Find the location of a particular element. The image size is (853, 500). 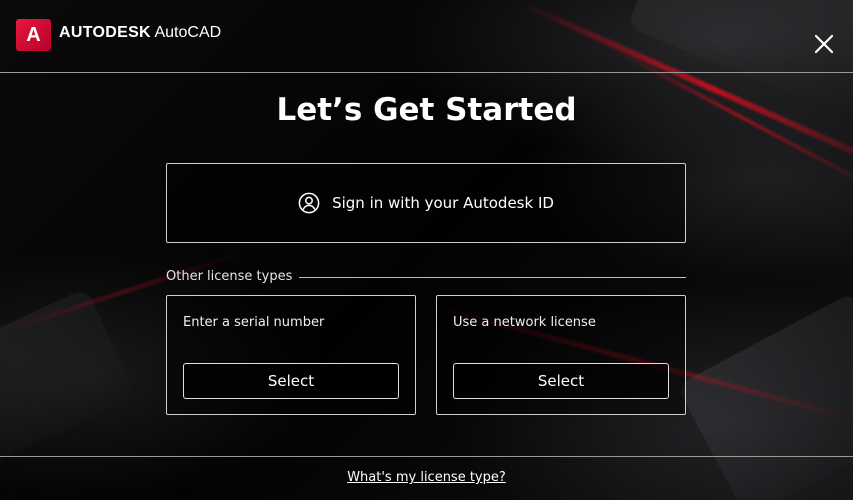

logo-letter: A is located at coordinates (33, 34).